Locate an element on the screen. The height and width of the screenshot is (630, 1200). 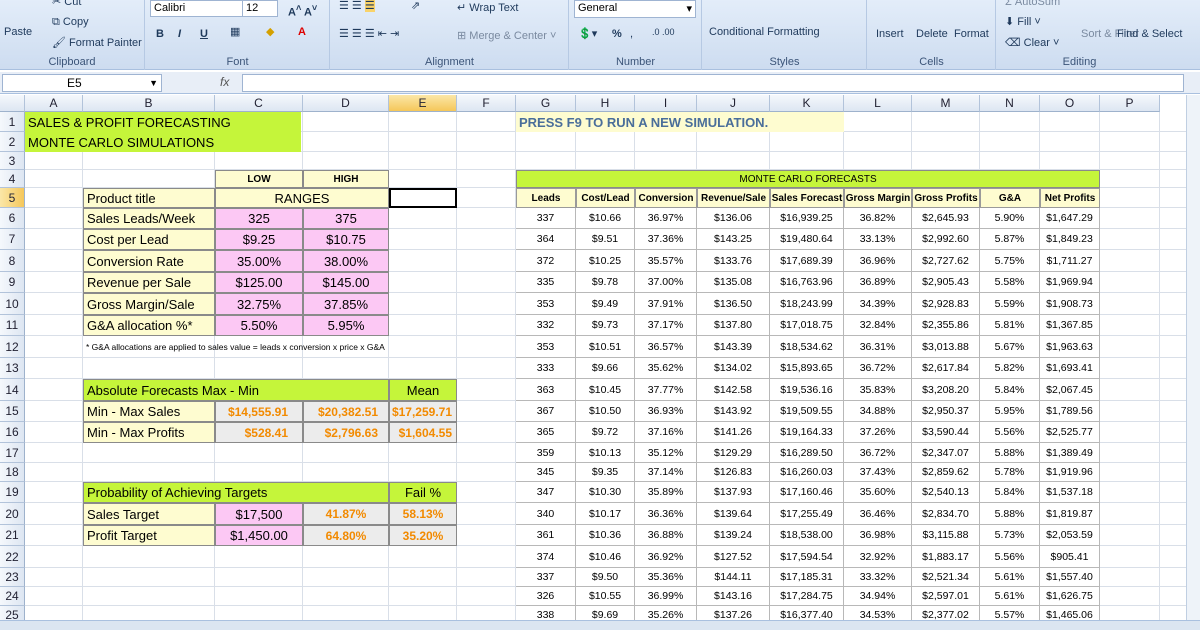
font-family-select: Calibri is located at coordinates (199, 8).